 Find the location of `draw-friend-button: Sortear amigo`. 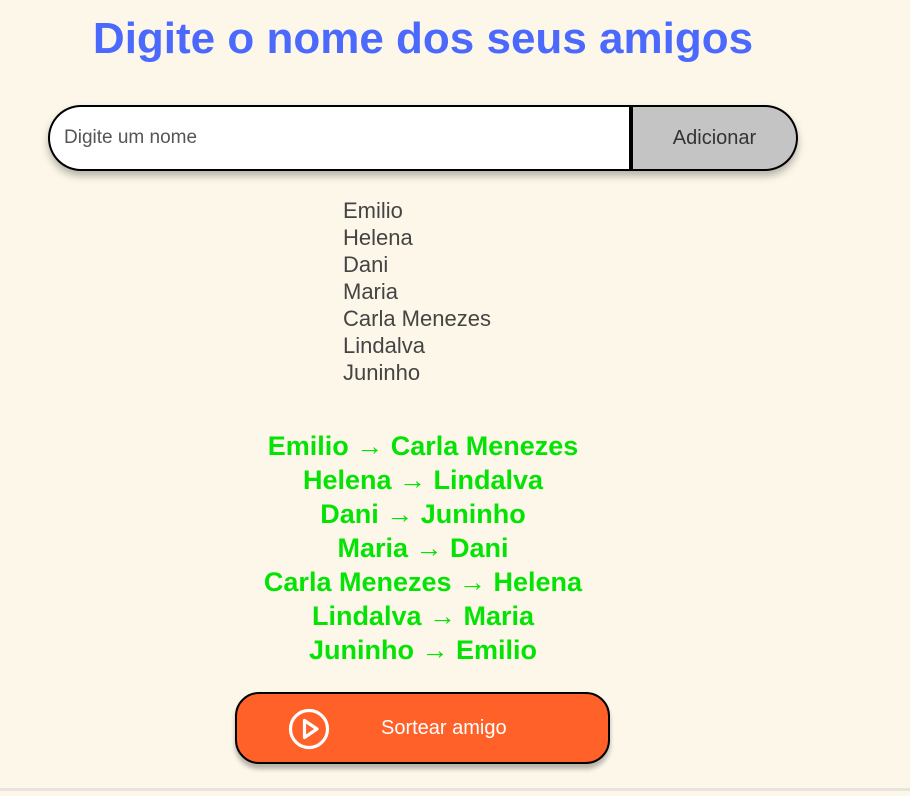

draw-friend-button: Sortear amigo is located at coordinates (422, 728).